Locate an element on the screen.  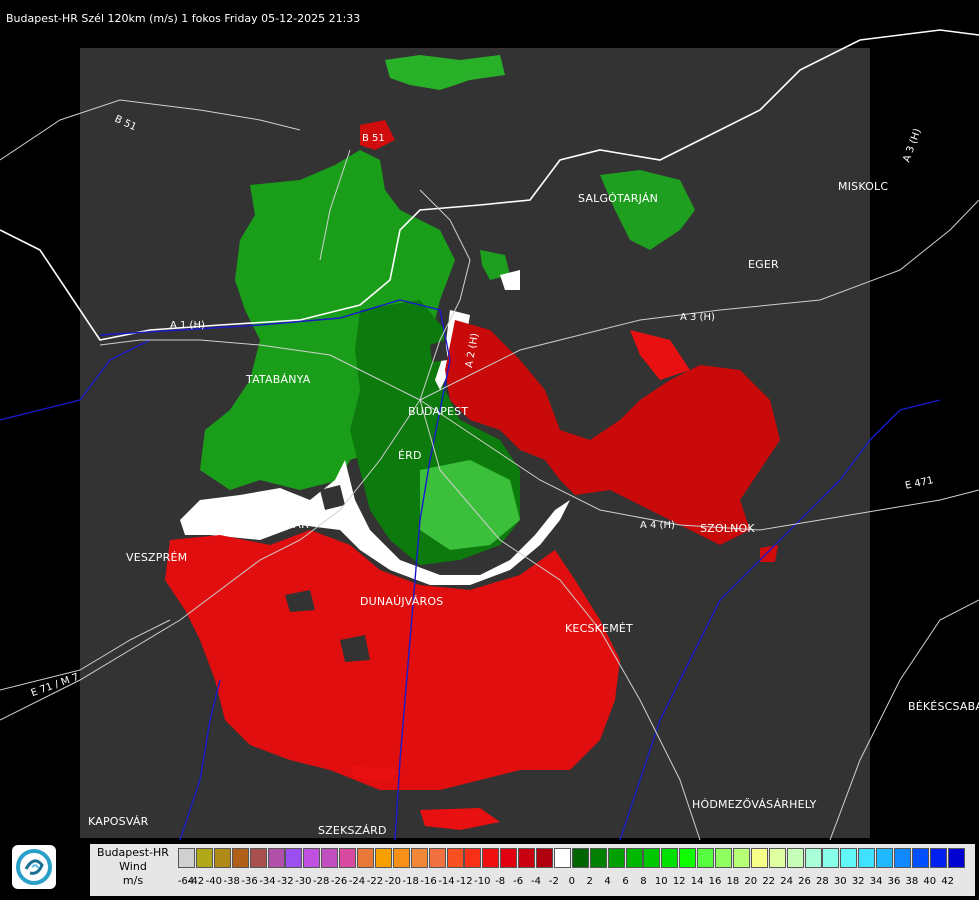
city-label-szekesfehervar: SZÉKESFEHÉRVÁR is located at coordinates (257, 524).